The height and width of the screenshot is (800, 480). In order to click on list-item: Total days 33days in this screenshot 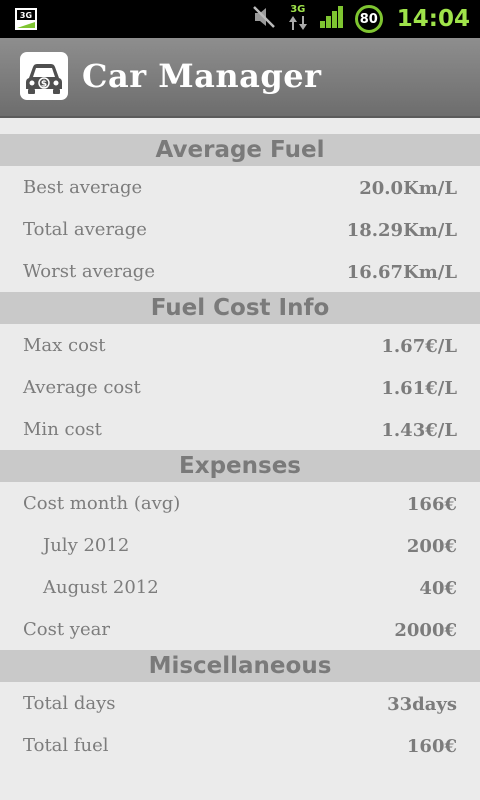, I will do `click(240, 703)`.